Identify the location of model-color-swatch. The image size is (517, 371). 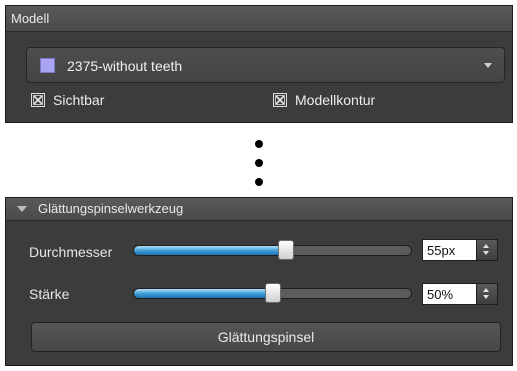
(47, 65).